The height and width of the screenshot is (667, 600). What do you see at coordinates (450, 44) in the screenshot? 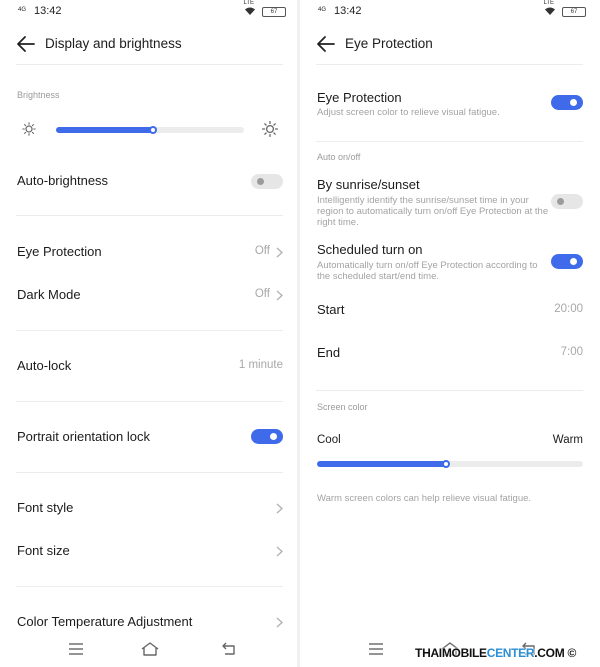
I see `screen-header: Eye Protection` at bounding box center [450, 44].